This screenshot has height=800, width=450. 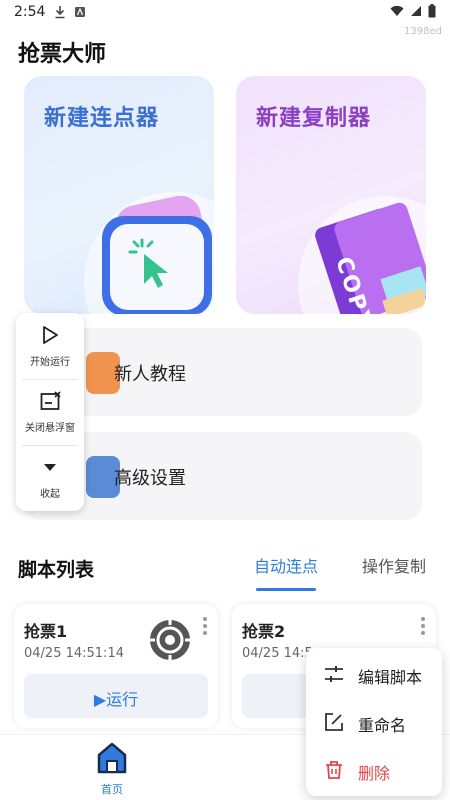 What do you see at coordinates (116, 699) in the screenshot?
I see `run-label: ▶运行` at bounding box center [116, 699].